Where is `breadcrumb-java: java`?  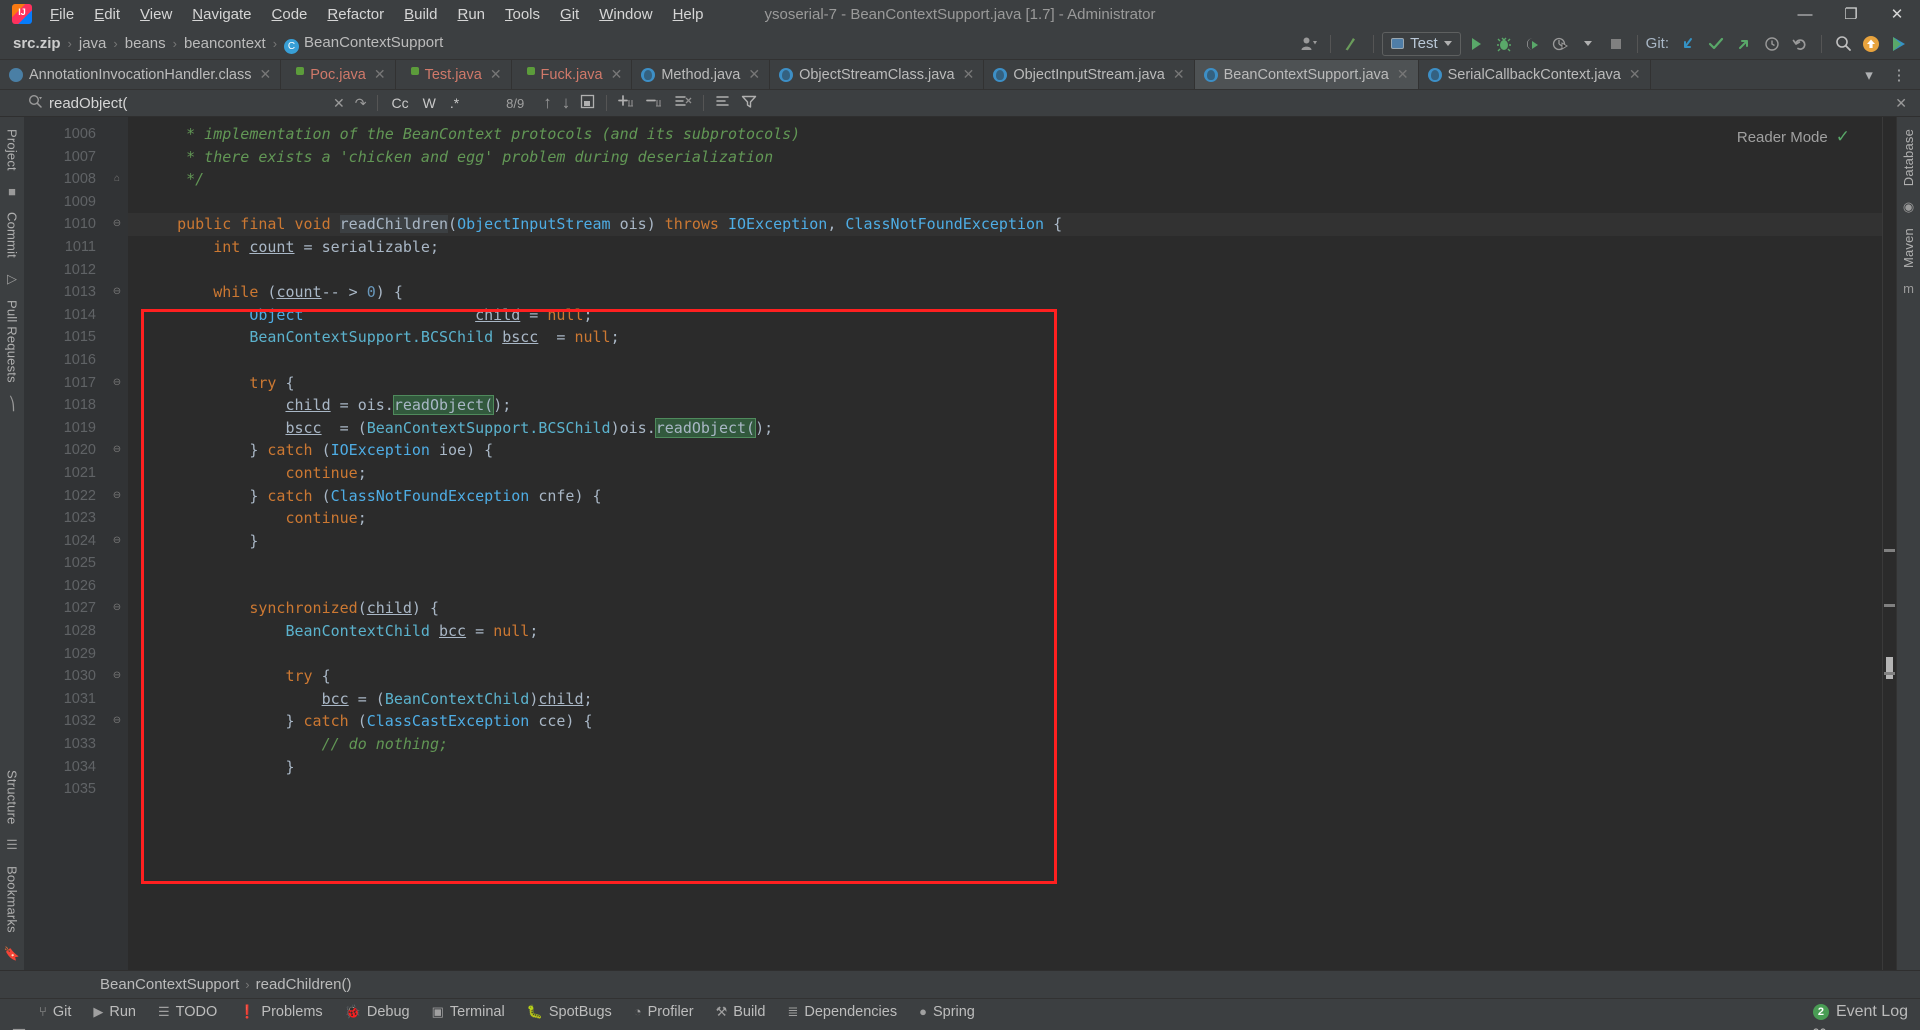
breadcrumb-java: java is located at coordinates (93, 43).